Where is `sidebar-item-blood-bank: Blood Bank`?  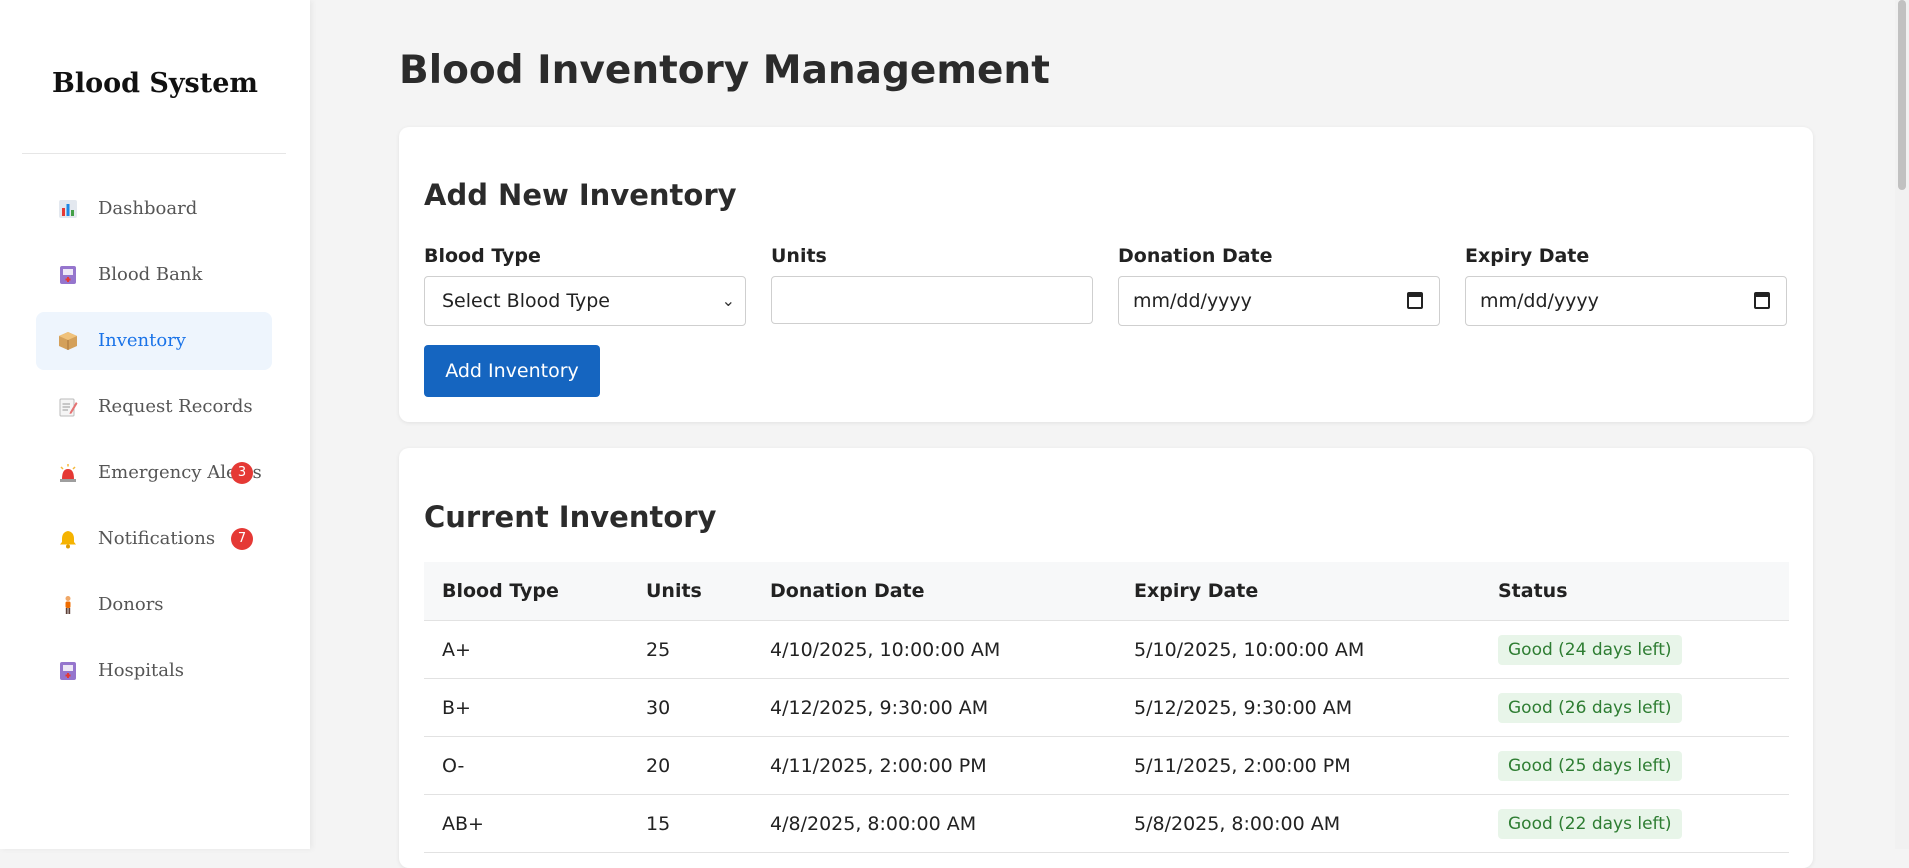 sidebar-item-blood-bank: Blood Bank is located at coordinates (154, 275).